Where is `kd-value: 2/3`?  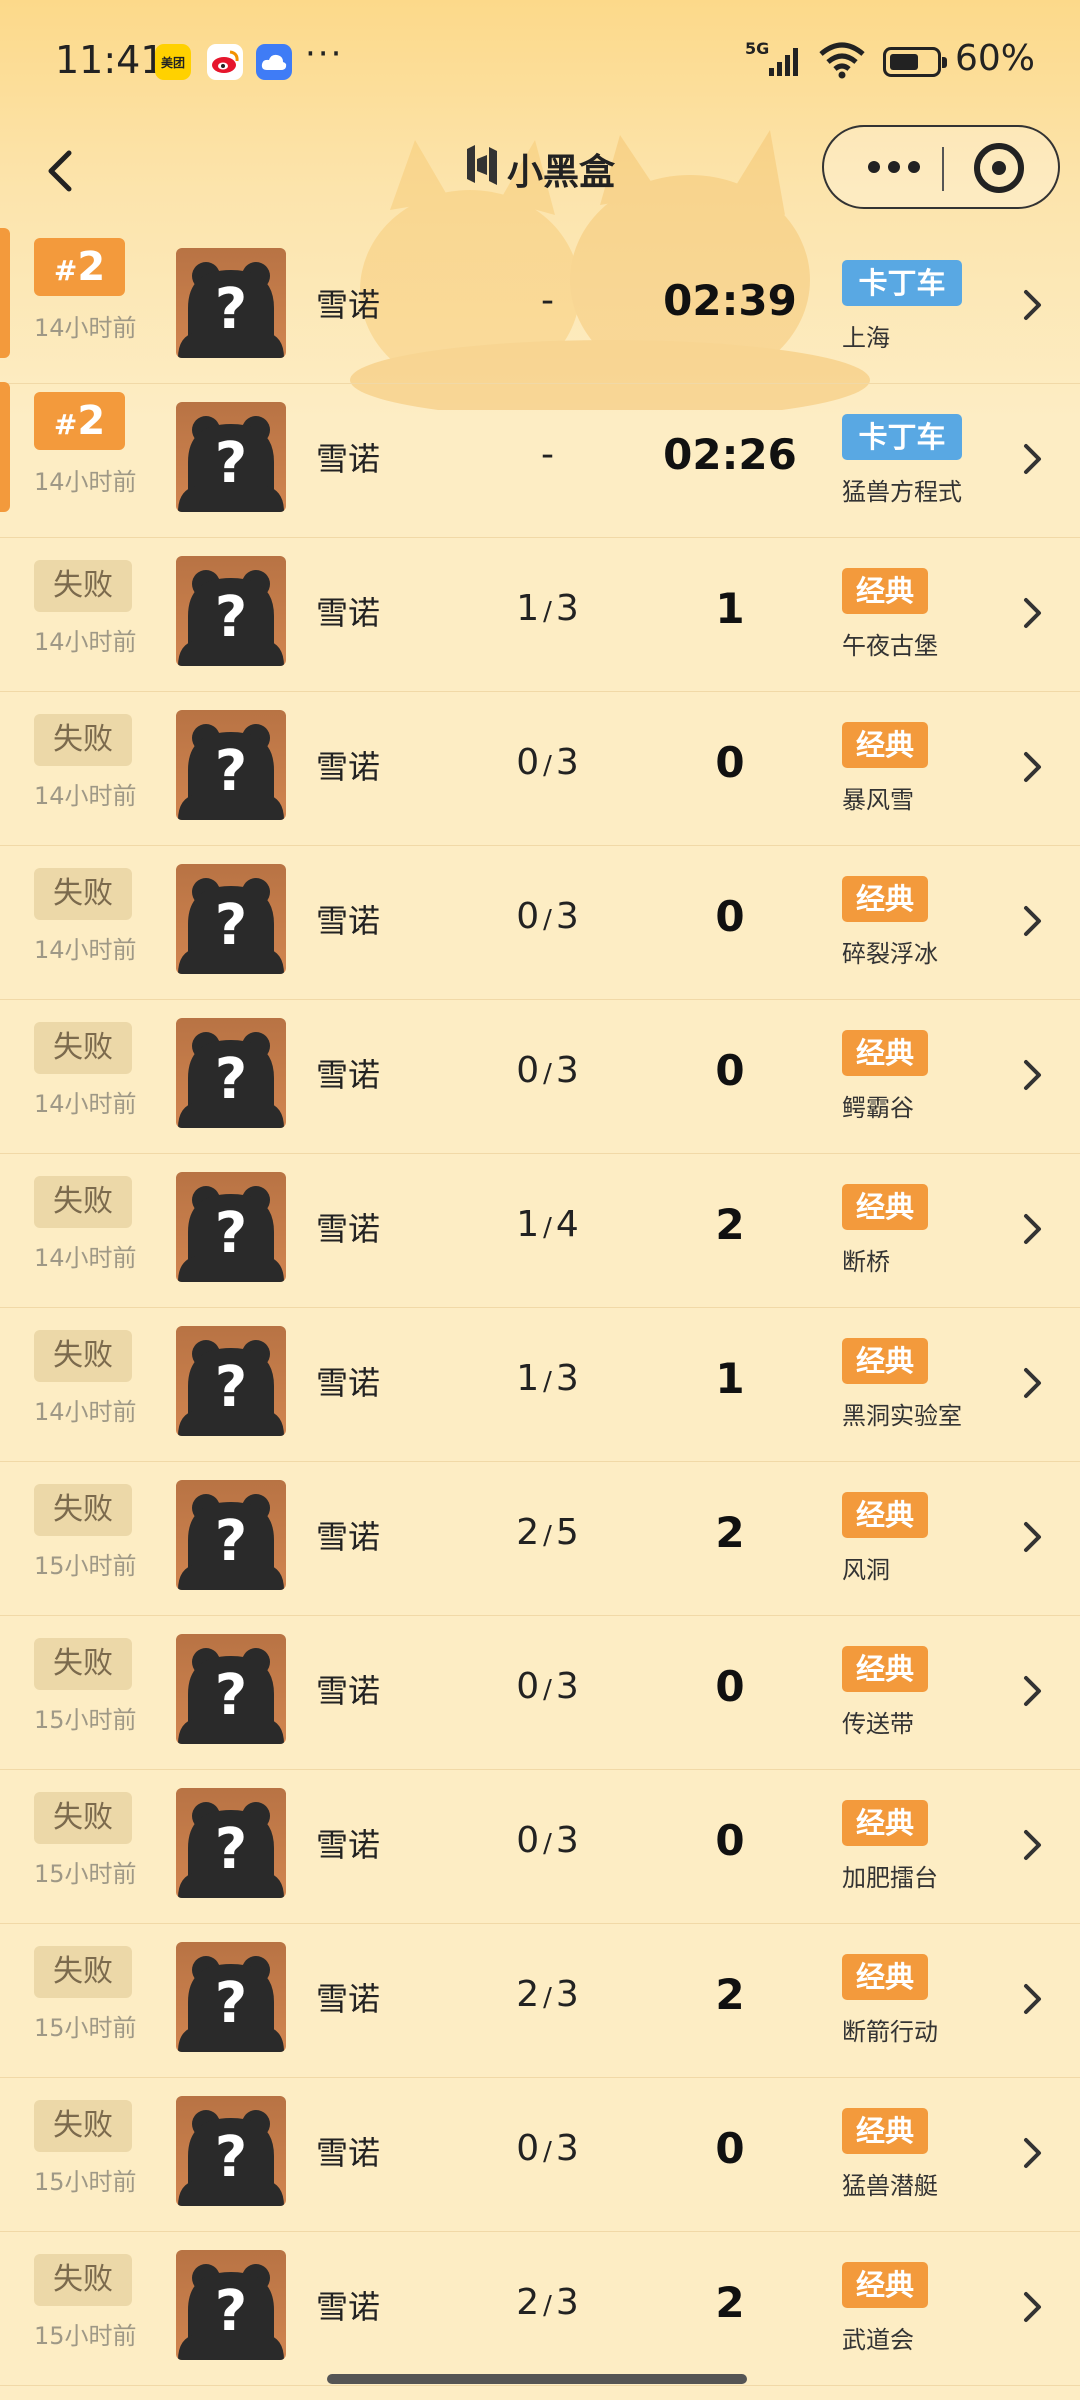
kd-value: 2/3 is located at coordinates (547, 1994).